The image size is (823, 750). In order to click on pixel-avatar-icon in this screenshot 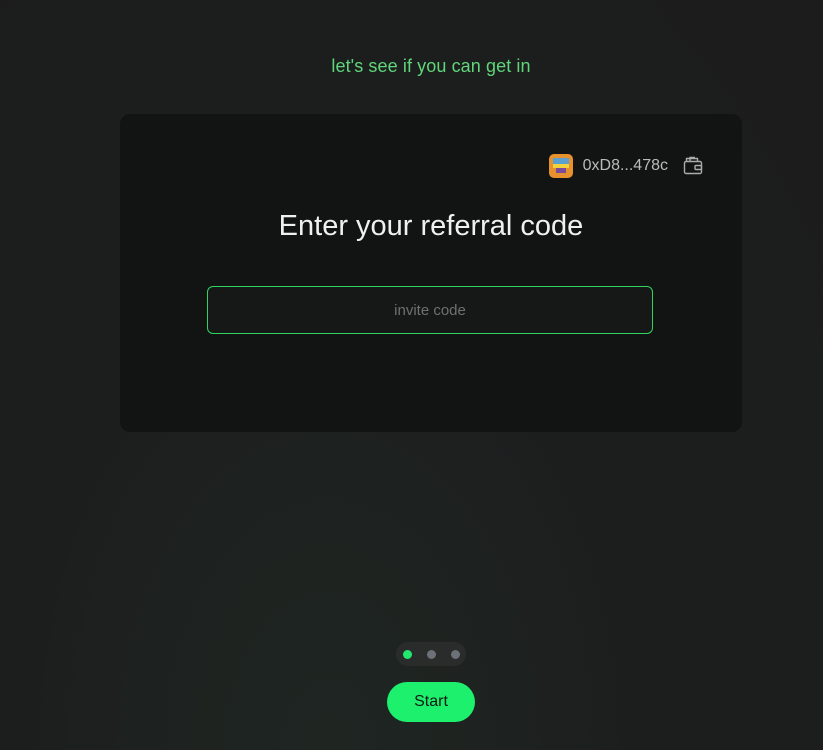, I will do `click(560, 166)`.